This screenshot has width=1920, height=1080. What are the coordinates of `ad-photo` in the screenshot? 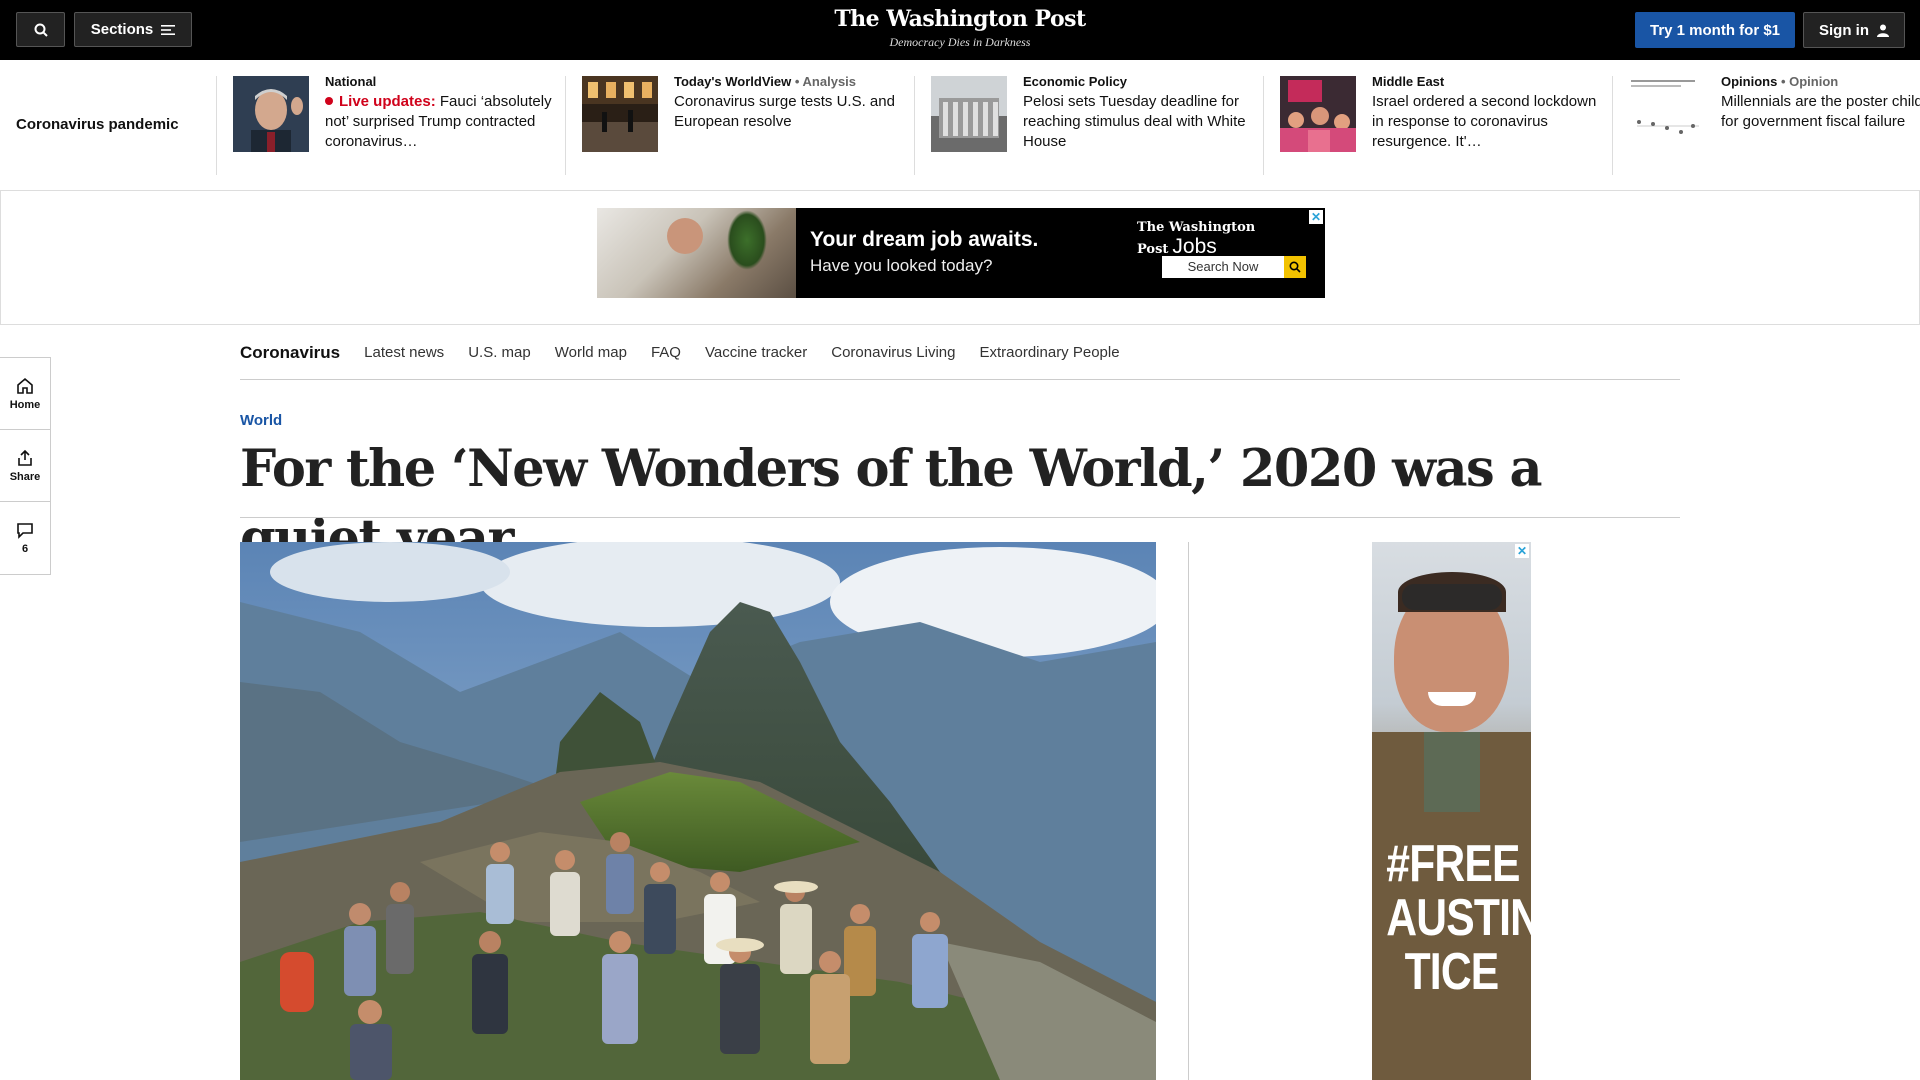 It's located at (696, 253).